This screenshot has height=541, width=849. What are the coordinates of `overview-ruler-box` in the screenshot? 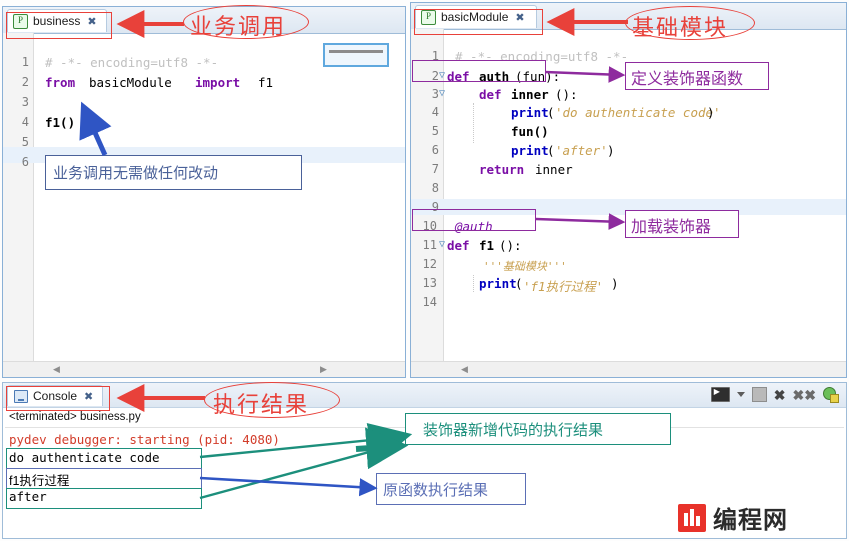 It's located at (356, 55).